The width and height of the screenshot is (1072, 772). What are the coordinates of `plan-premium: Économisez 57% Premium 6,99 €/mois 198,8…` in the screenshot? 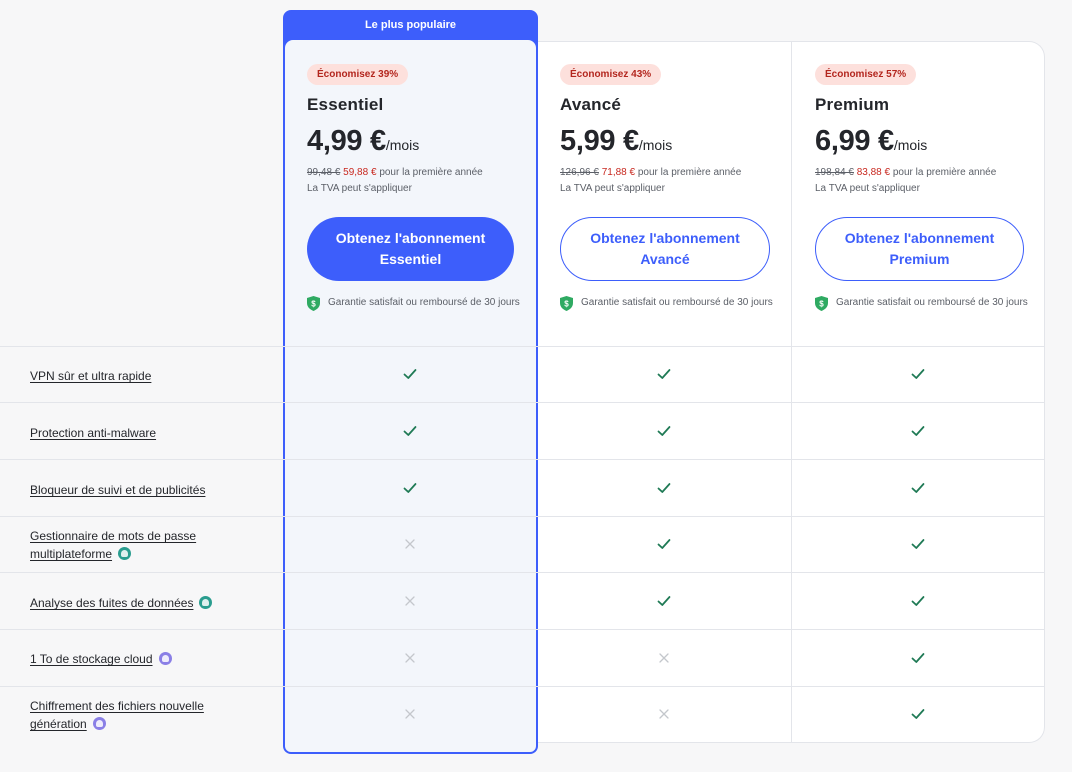 It's located at (925, 187).